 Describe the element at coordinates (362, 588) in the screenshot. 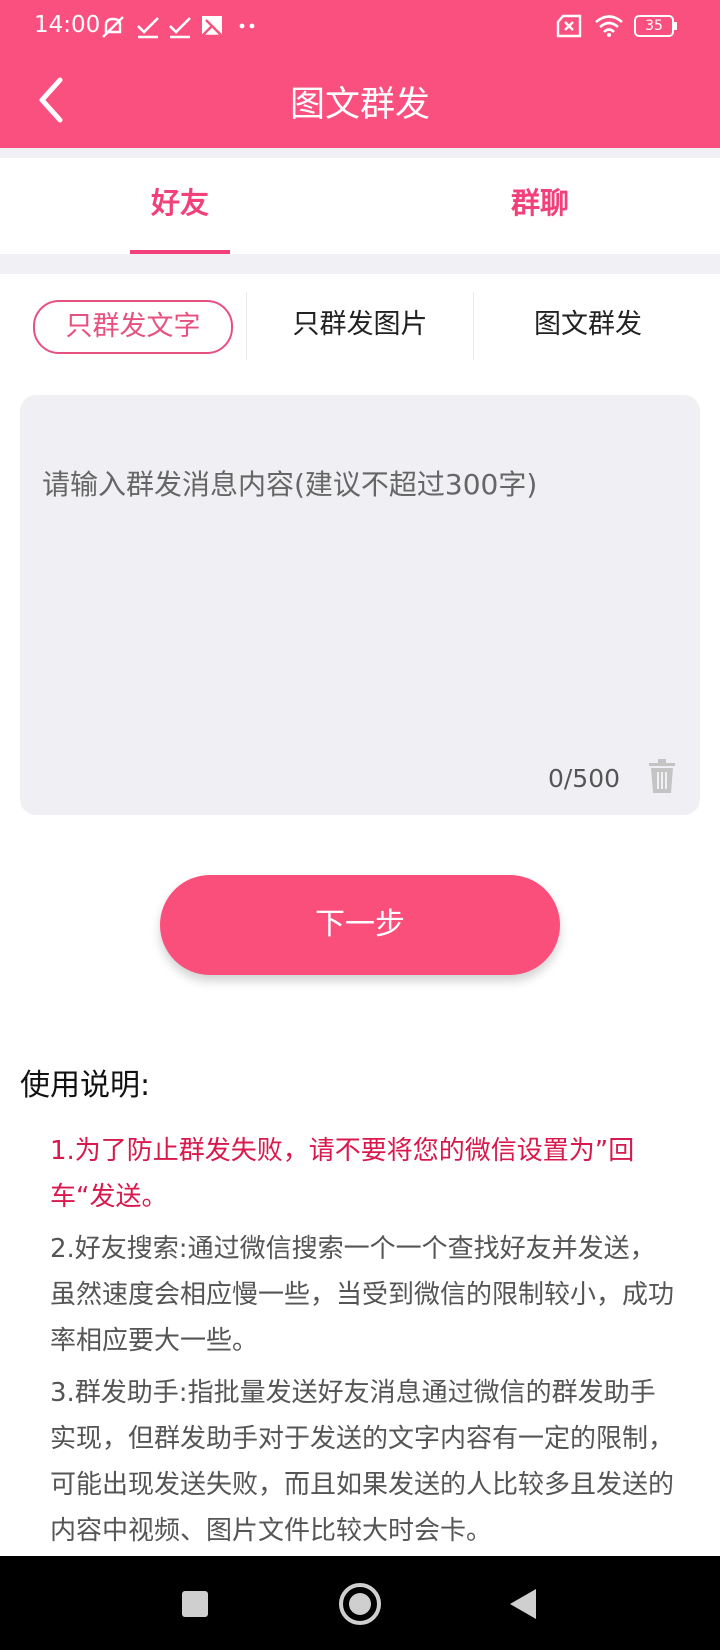

I see `message-input` at that location.